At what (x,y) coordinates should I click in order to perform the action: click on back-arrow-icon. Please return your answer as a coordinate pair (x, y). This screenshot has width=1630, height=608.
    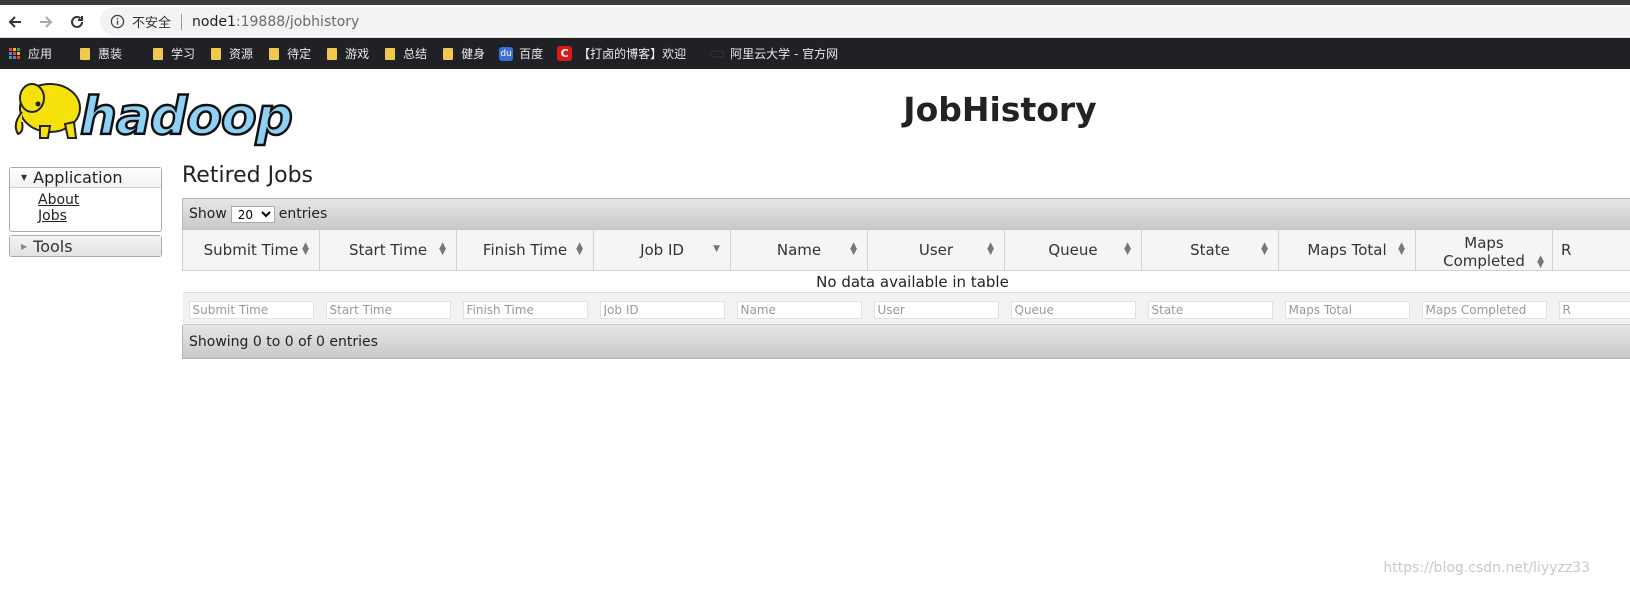
    Looking at the image, I should click on (14, 22).